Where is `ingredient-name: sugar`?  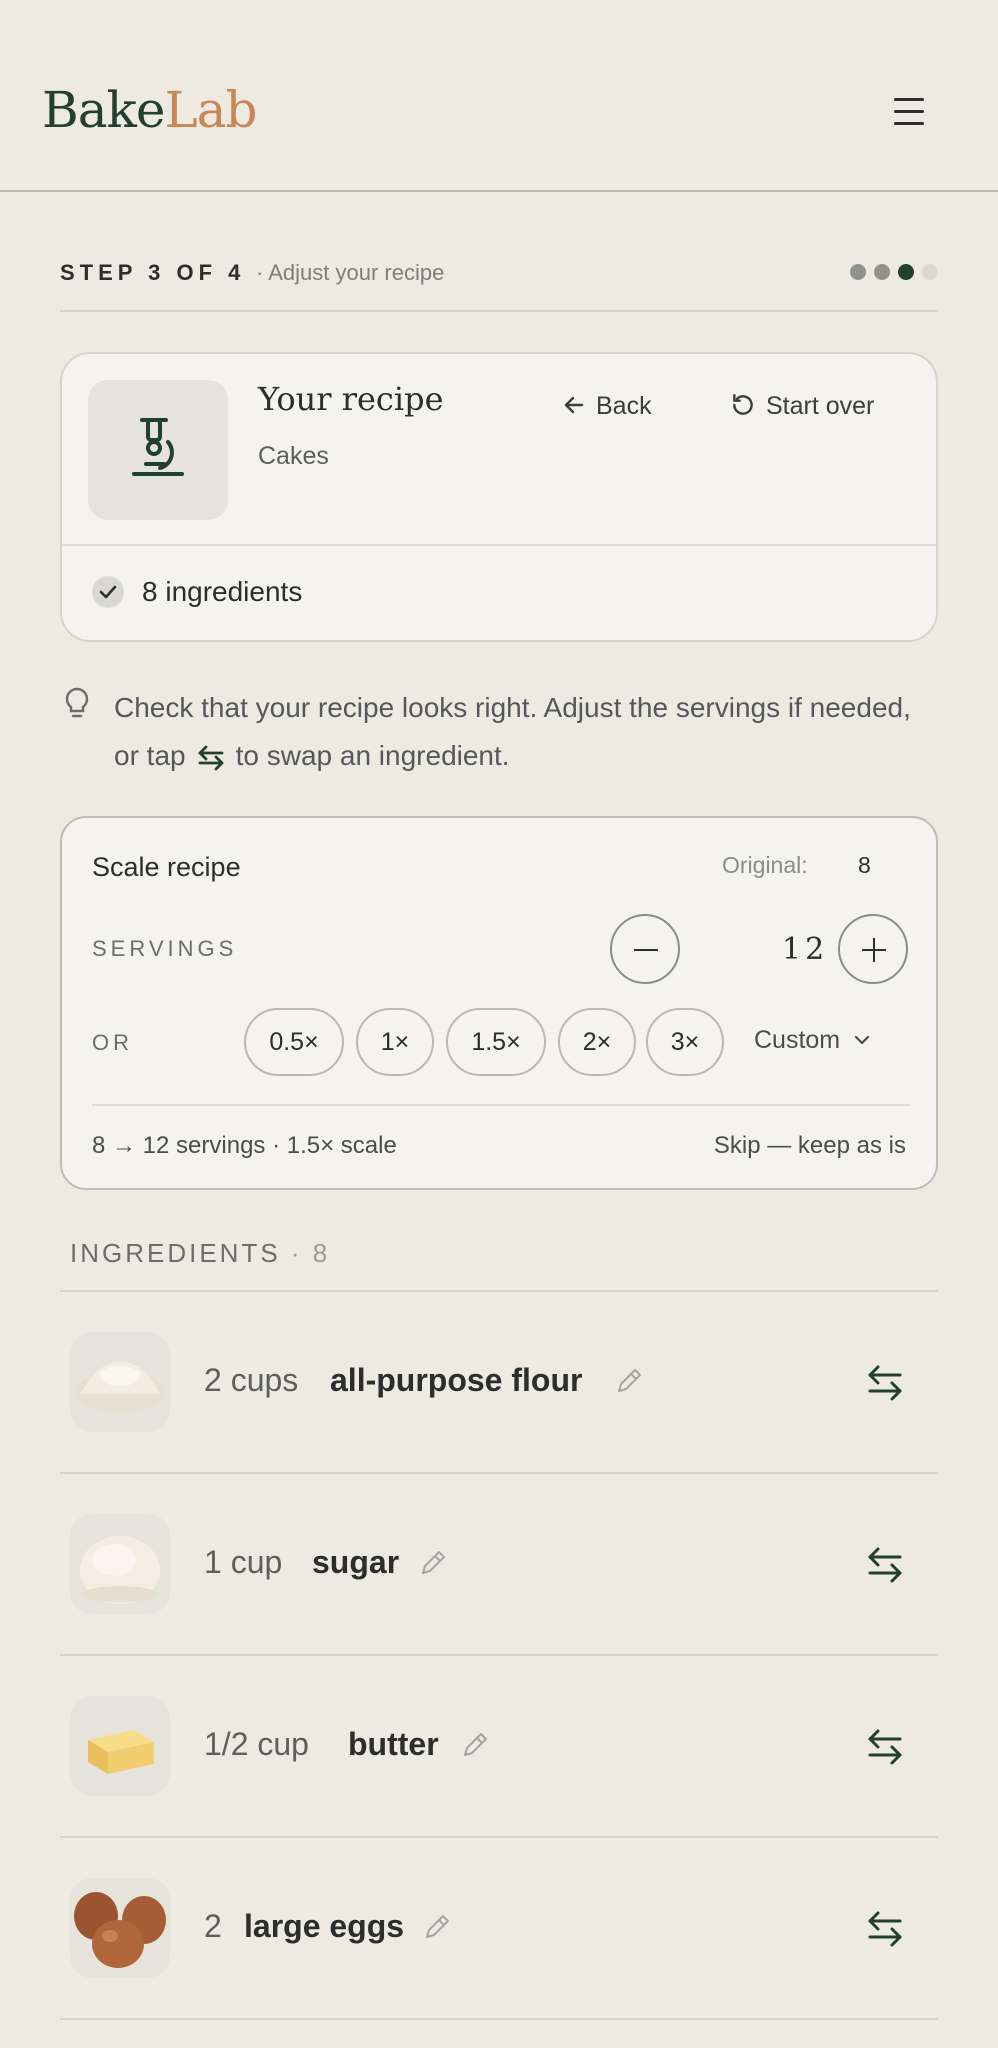
ingredient-name: sugar is located at coordinates (356, 1562).